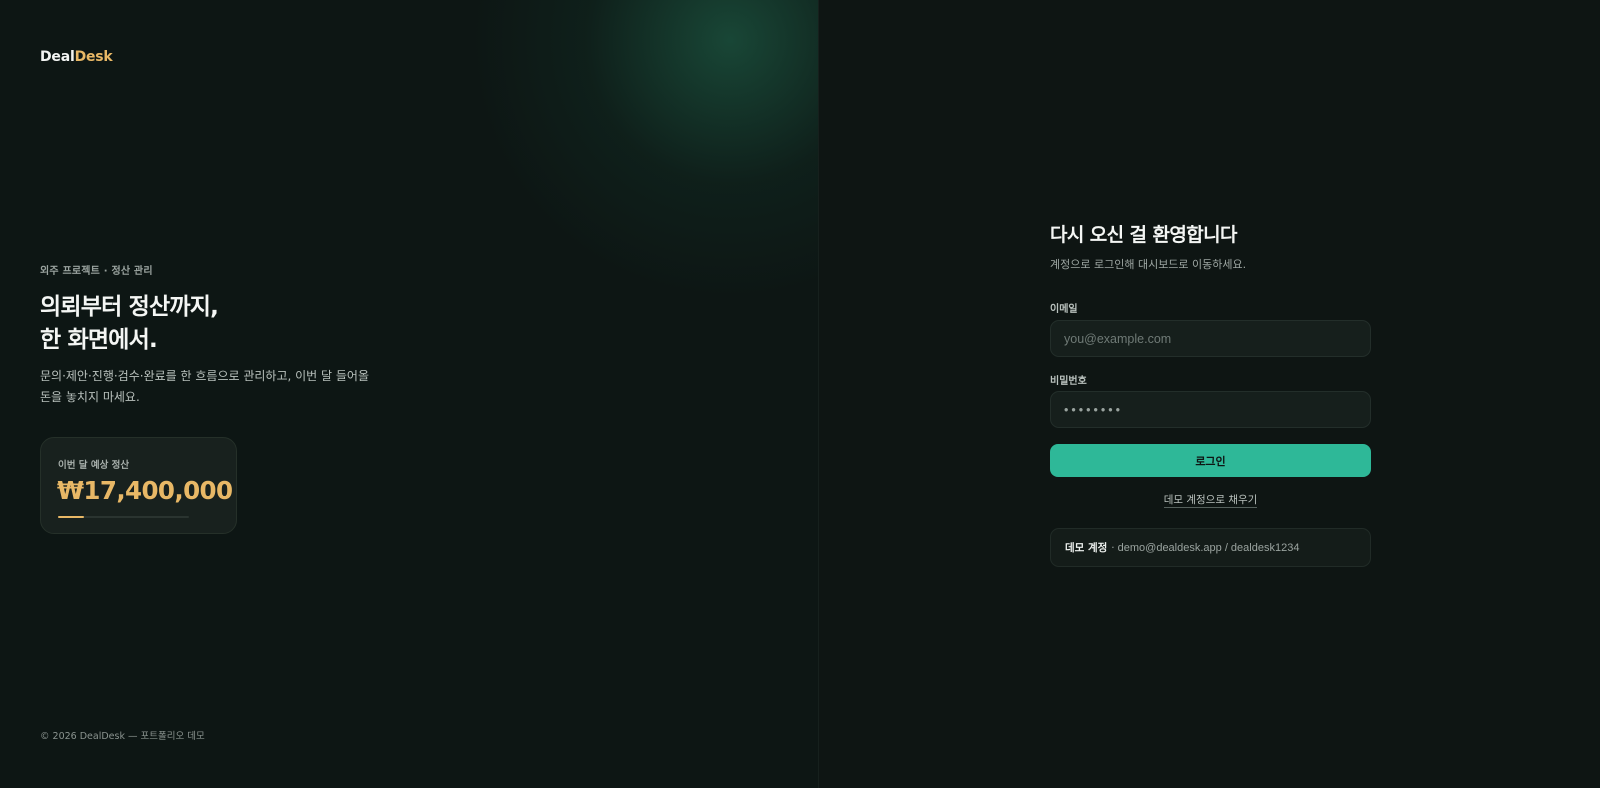 The height and width of the screenshot is (788, 1600). Describe the element at coordinates (1148, 264) in the screenshot. I see `login-subtitle: 계정으로 로그인해 대시보드로 이동하세요.` at that location.